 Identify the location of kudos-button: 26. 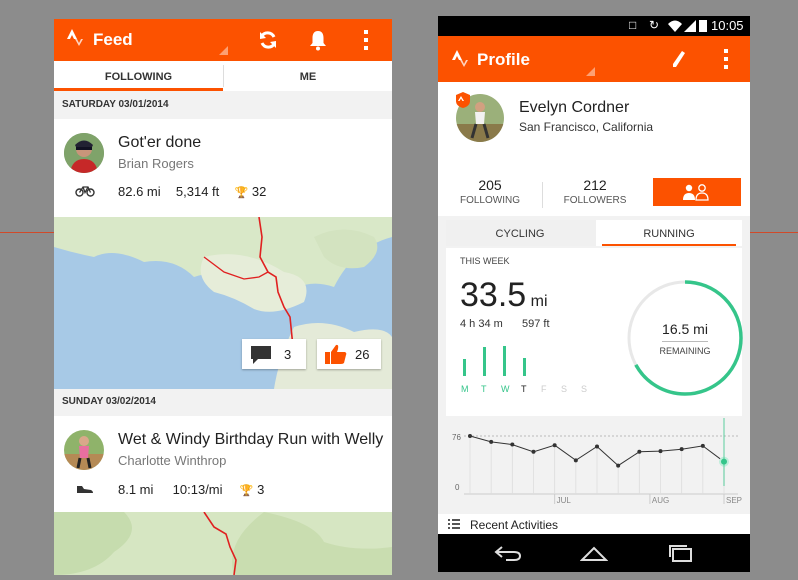
(349, 354).